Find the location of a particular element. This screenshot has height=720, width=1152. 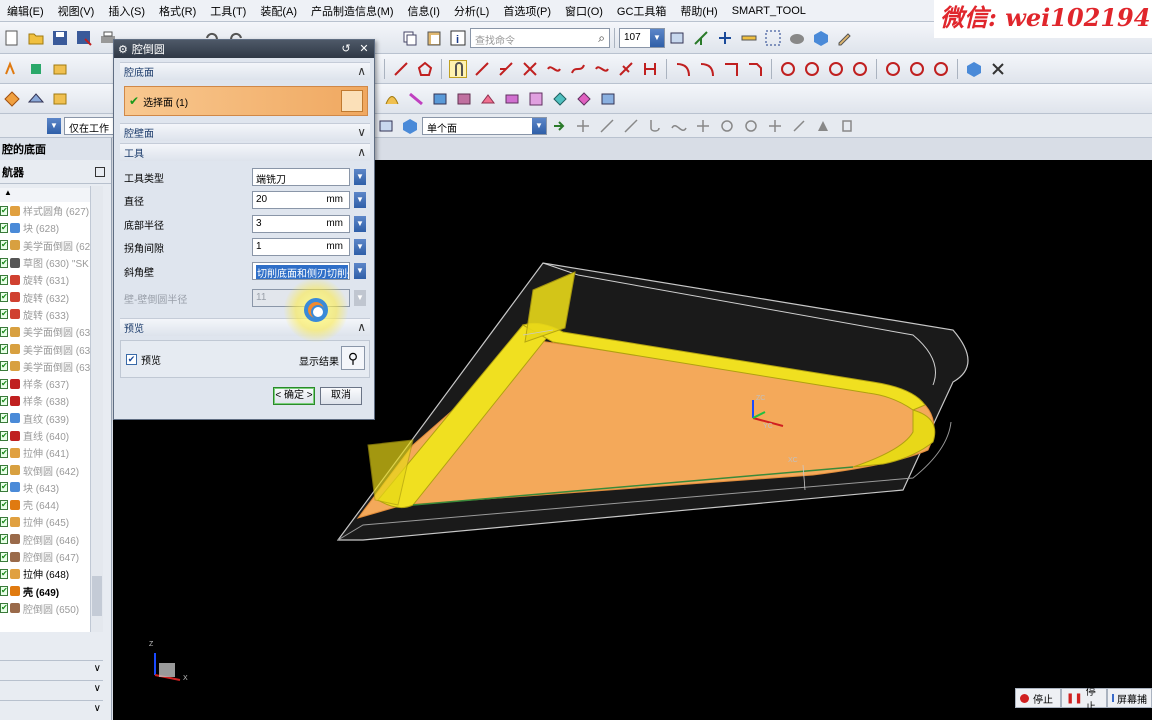

face-cube-icon is located at coordinates (352, 101).